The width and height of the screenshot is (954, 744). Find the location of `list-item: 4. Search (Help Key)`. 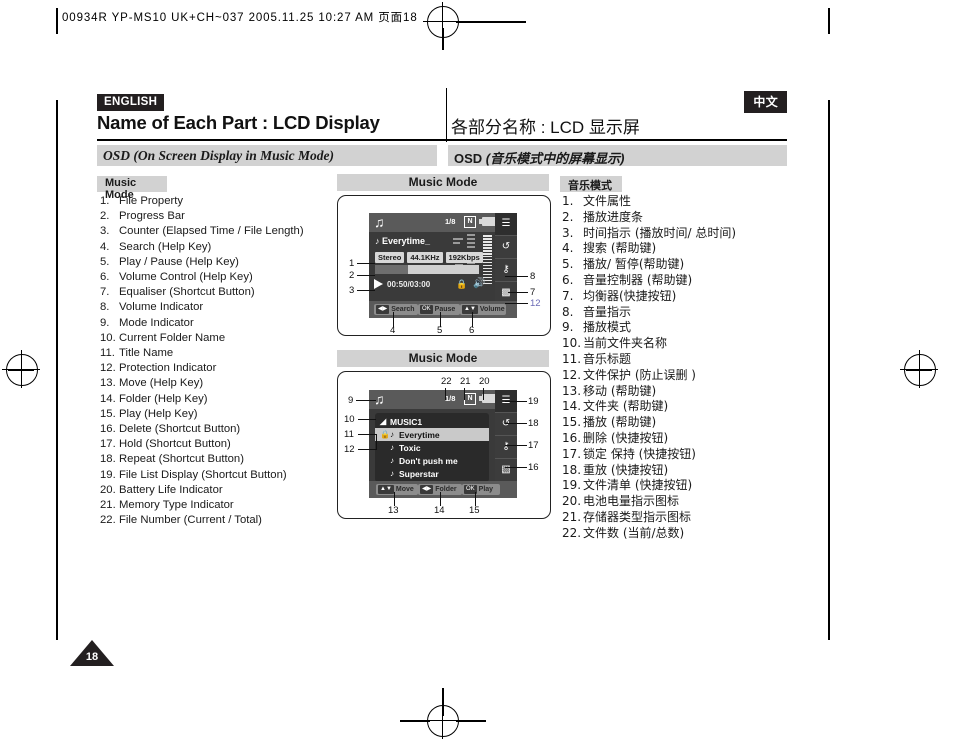

list-item: 4. Search (Help Key) is located at coordinates (220, 247).